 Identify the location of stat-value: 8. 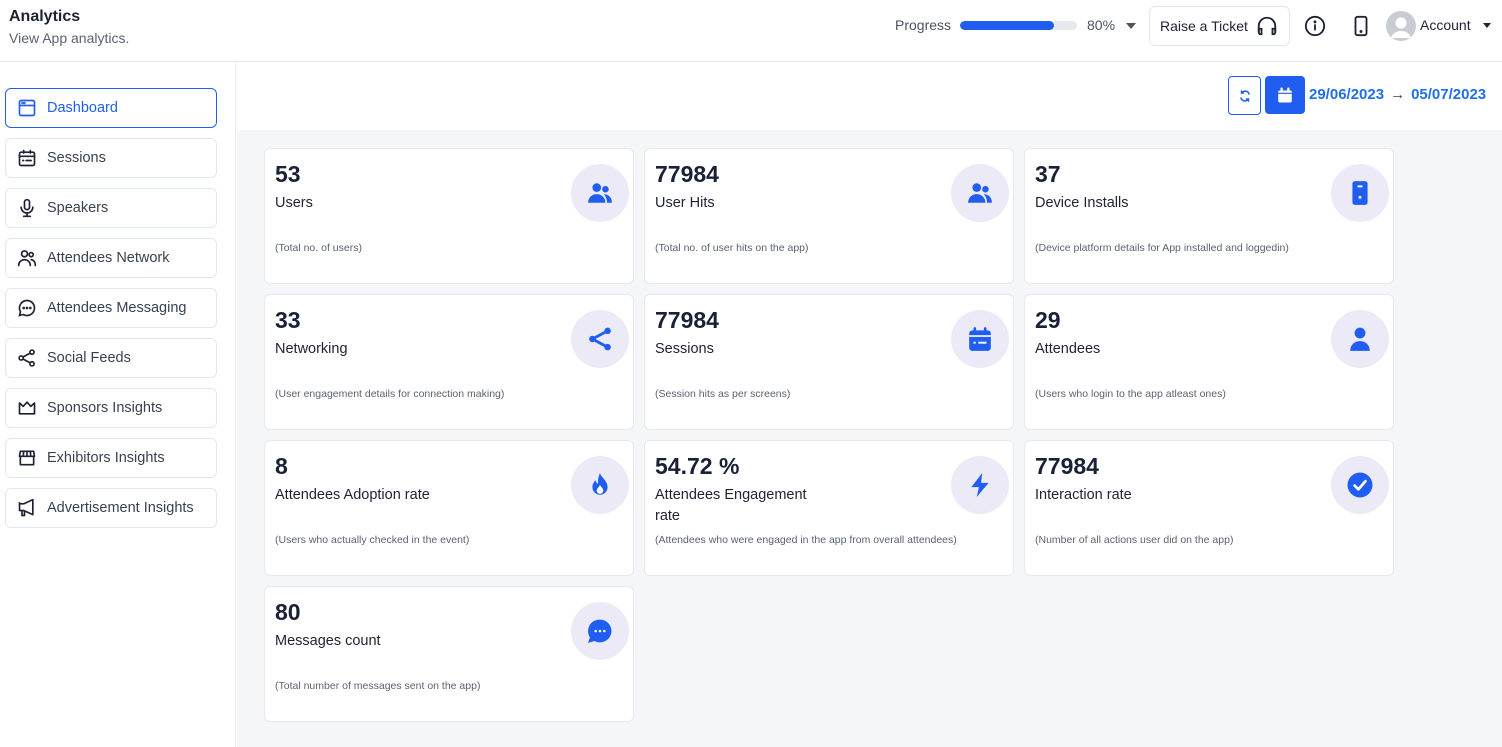
(281, 466).